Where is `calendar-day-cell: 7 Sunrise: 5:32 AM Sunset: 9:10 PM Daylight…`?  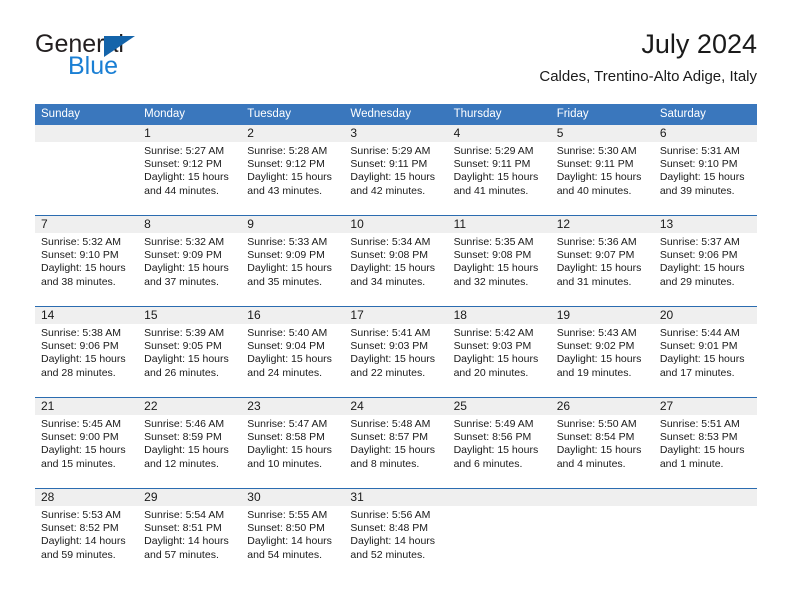 calendar-day-cell: 7 Sunrise: 5:32 AM Sunset: 9:10 PM Daylight… is located at coordinates (87, 261).